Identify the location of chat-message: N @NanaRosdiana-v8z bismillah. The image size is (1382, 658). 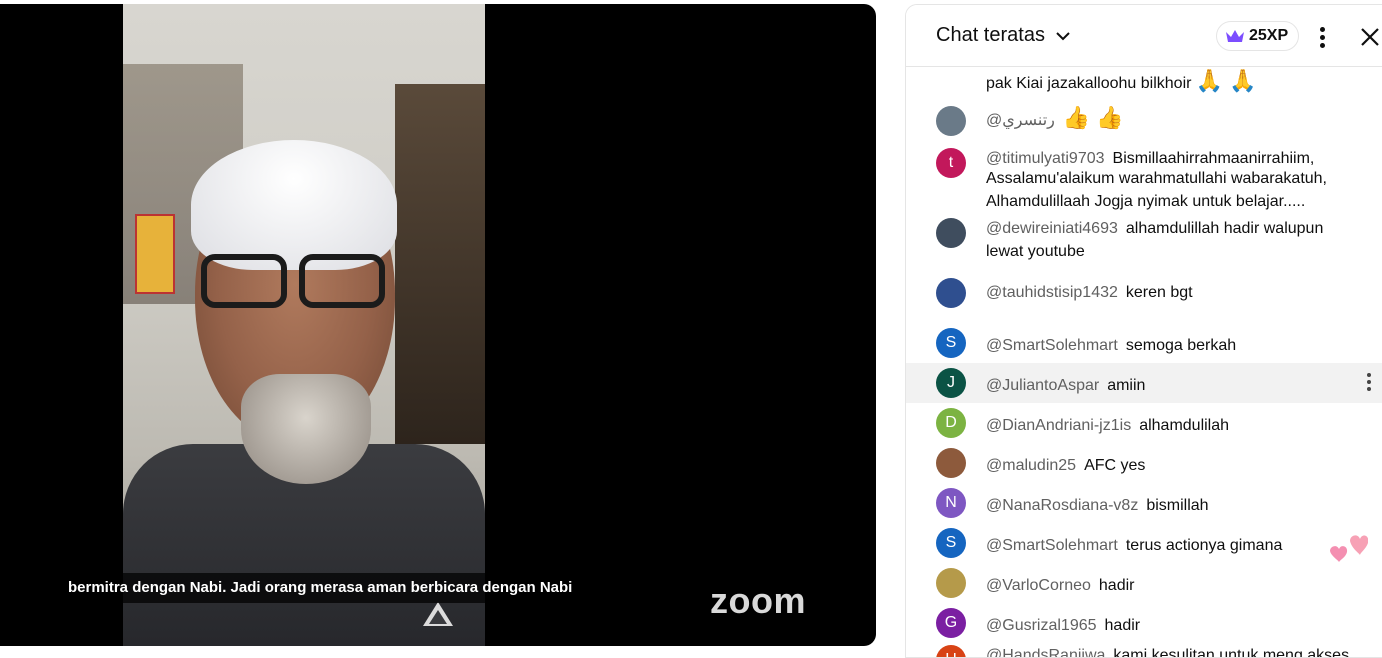
(1144, 503).